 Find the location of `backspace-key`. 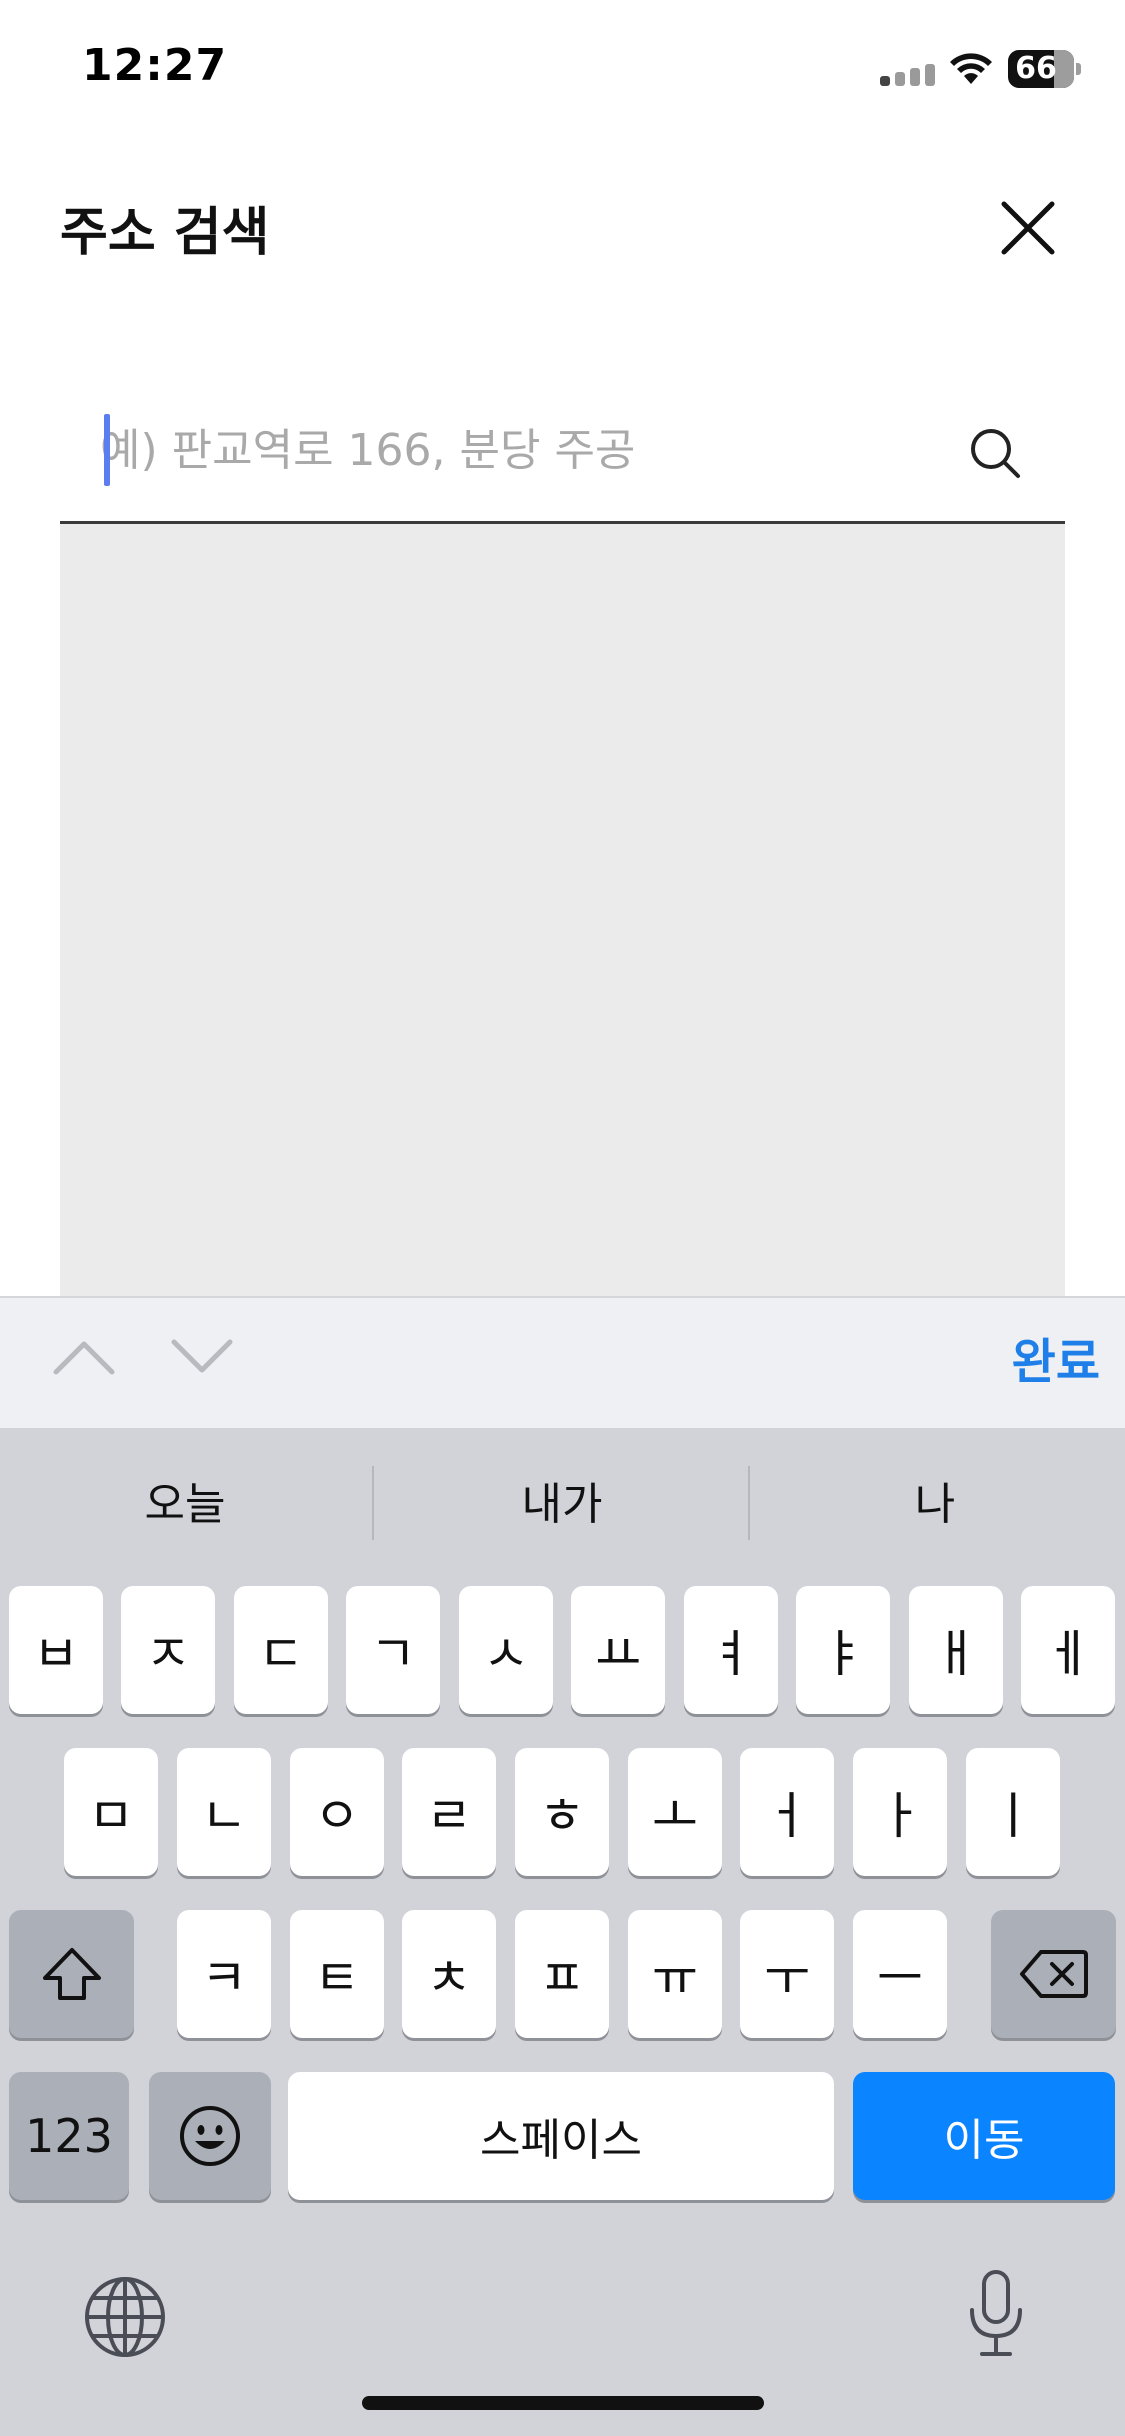

backspace-key is located at coordinates (1053, 1974).